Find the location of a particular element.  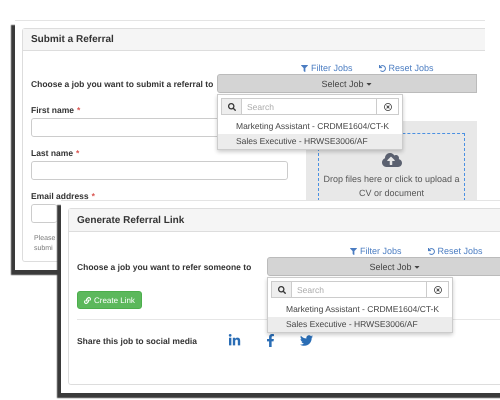

cloud-upload-icon is located at coordinates (392, 160).